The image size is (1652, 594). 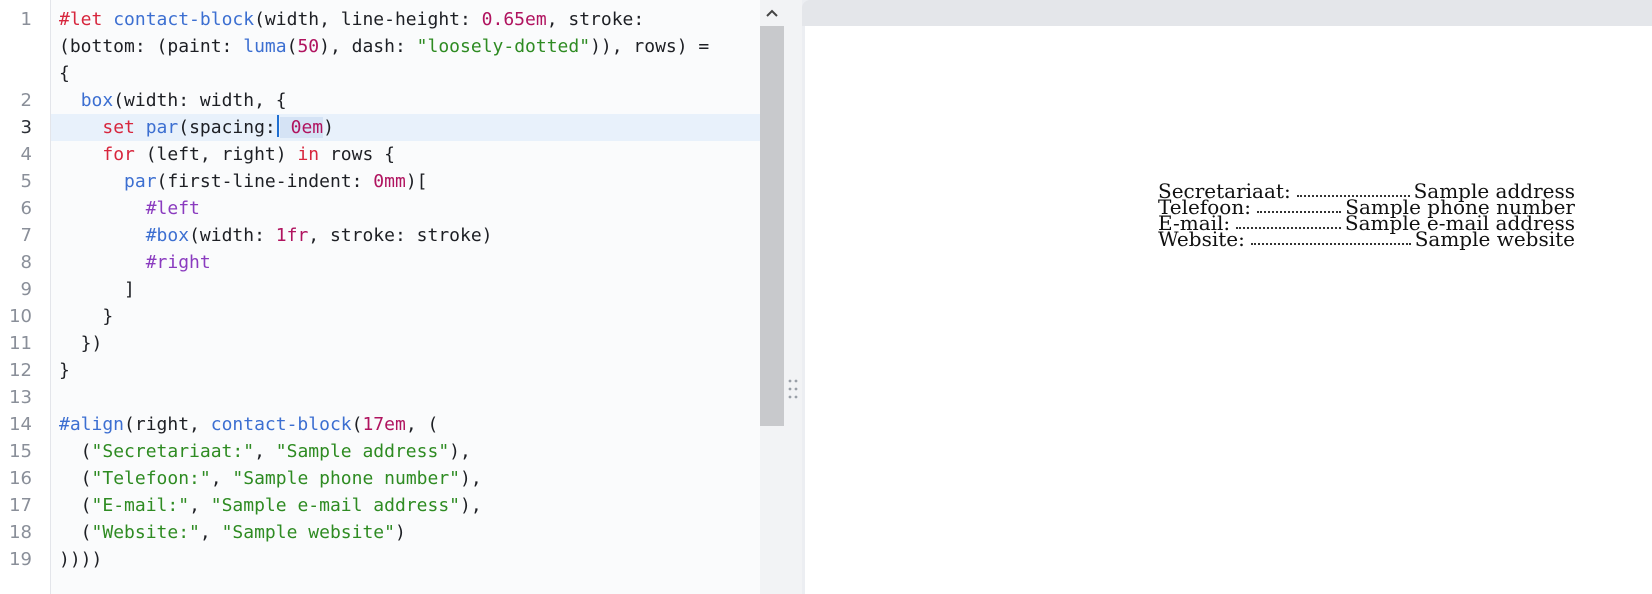 What do you see at coordinates (20, 559) in the screenshot?
I see `line-number: 19` at bounding box center [20, 559].